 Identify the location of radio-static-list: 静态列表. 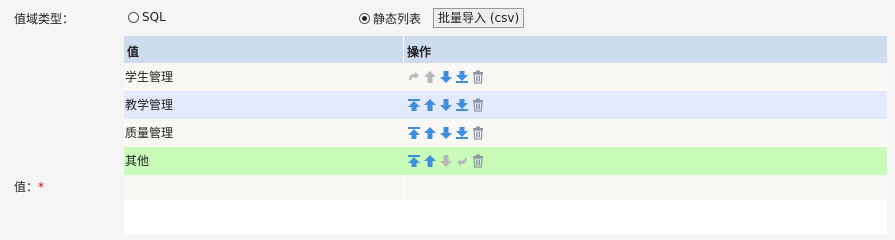
(390, 18).